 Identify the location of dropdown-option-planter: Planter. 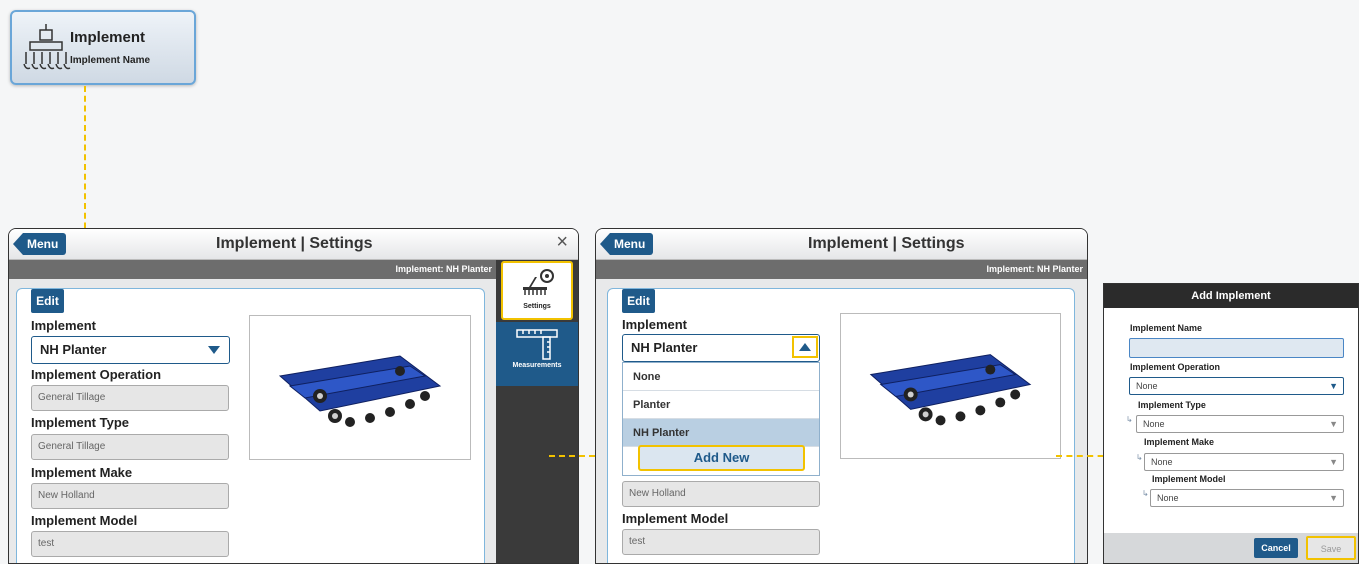
(721, 405).